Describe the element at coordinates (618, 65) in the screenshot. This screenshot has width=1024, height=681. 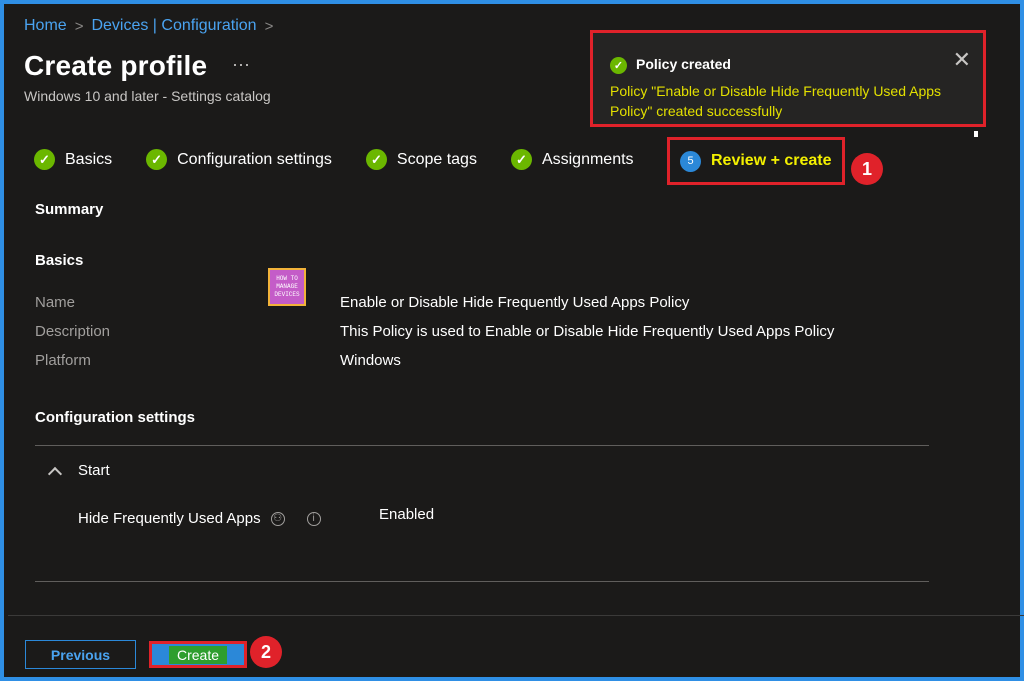
I see `success-check-icon: ✓` at that location.